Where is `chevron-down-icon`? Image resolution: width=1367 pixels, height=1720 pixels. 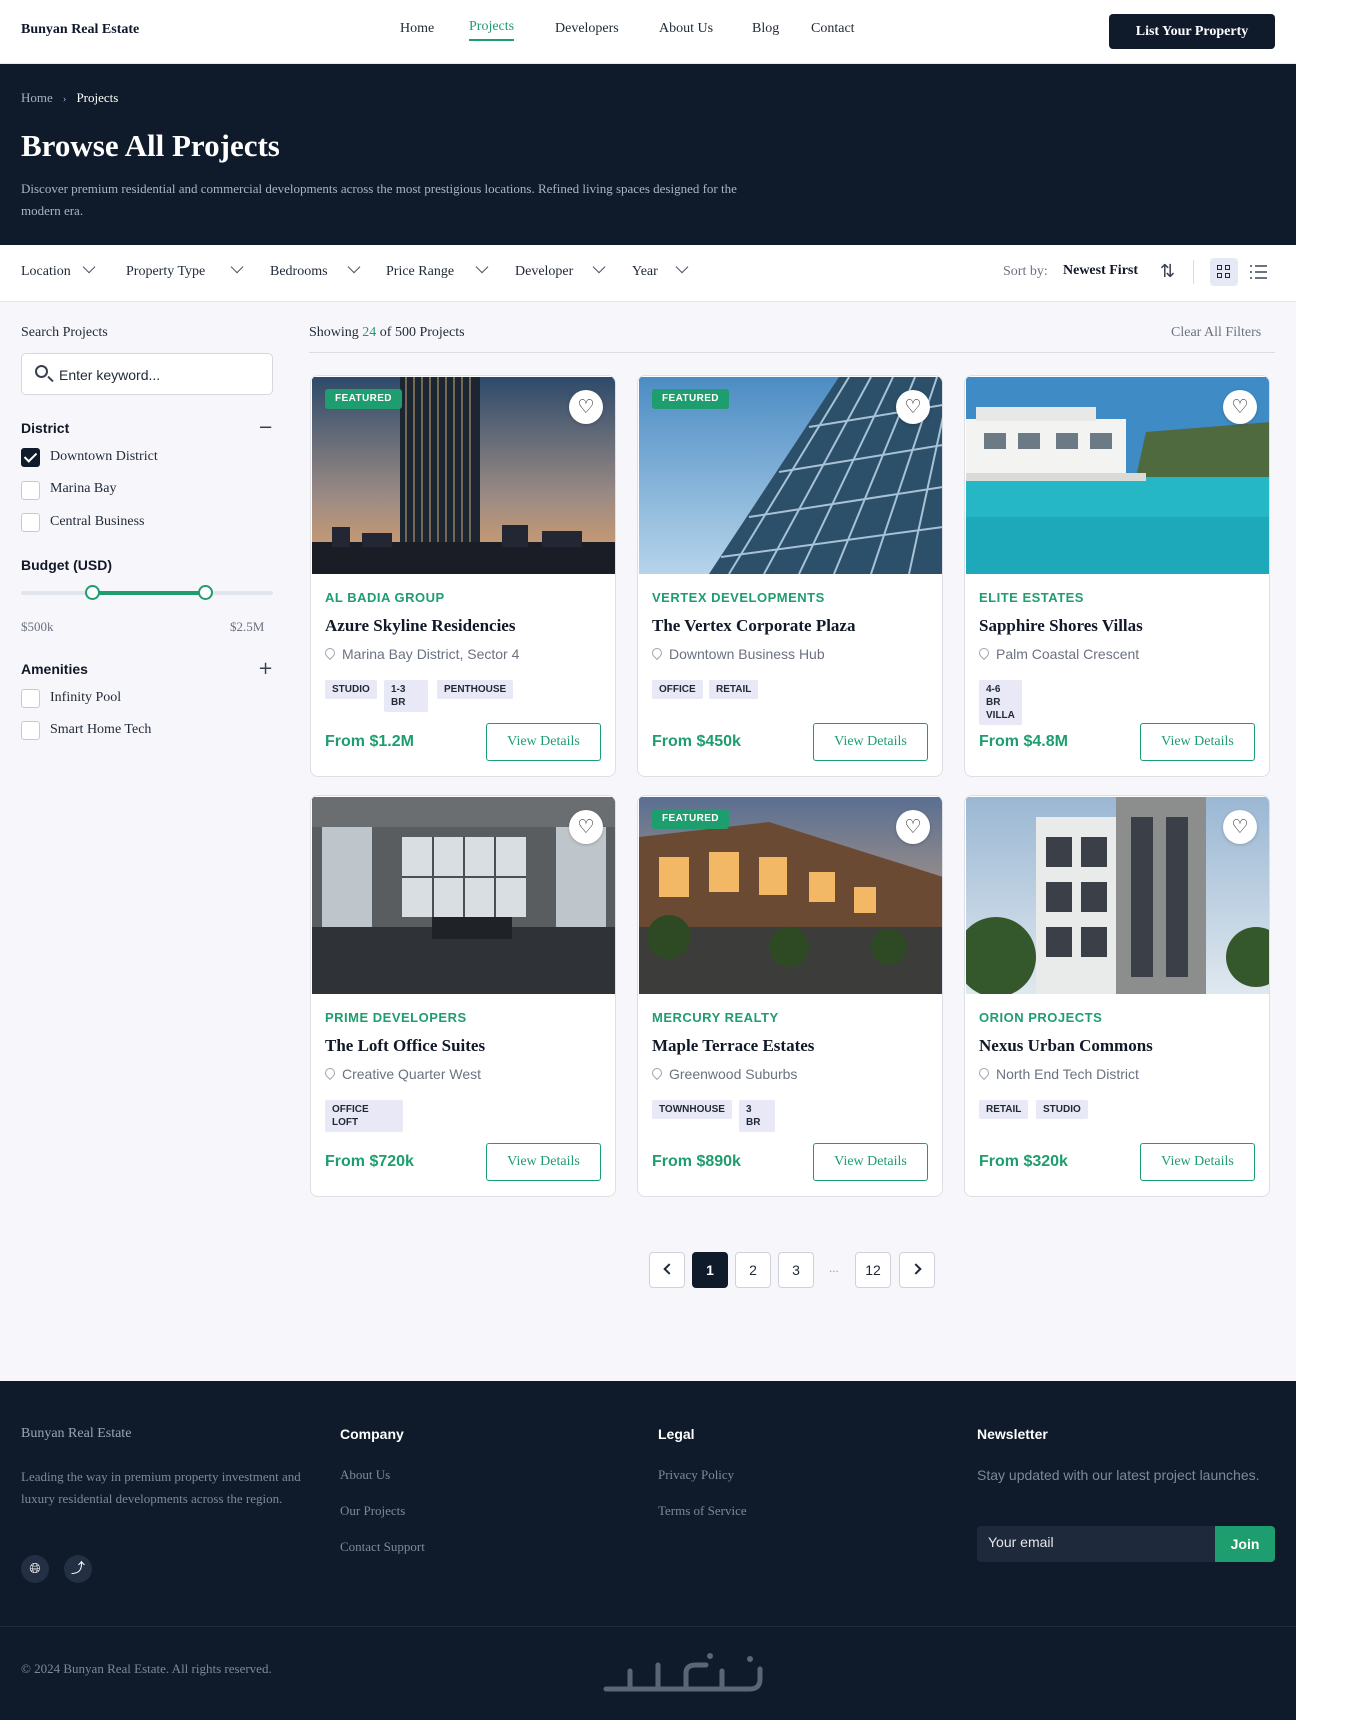
chevron-down-icon is located at coordinates (89, 267).